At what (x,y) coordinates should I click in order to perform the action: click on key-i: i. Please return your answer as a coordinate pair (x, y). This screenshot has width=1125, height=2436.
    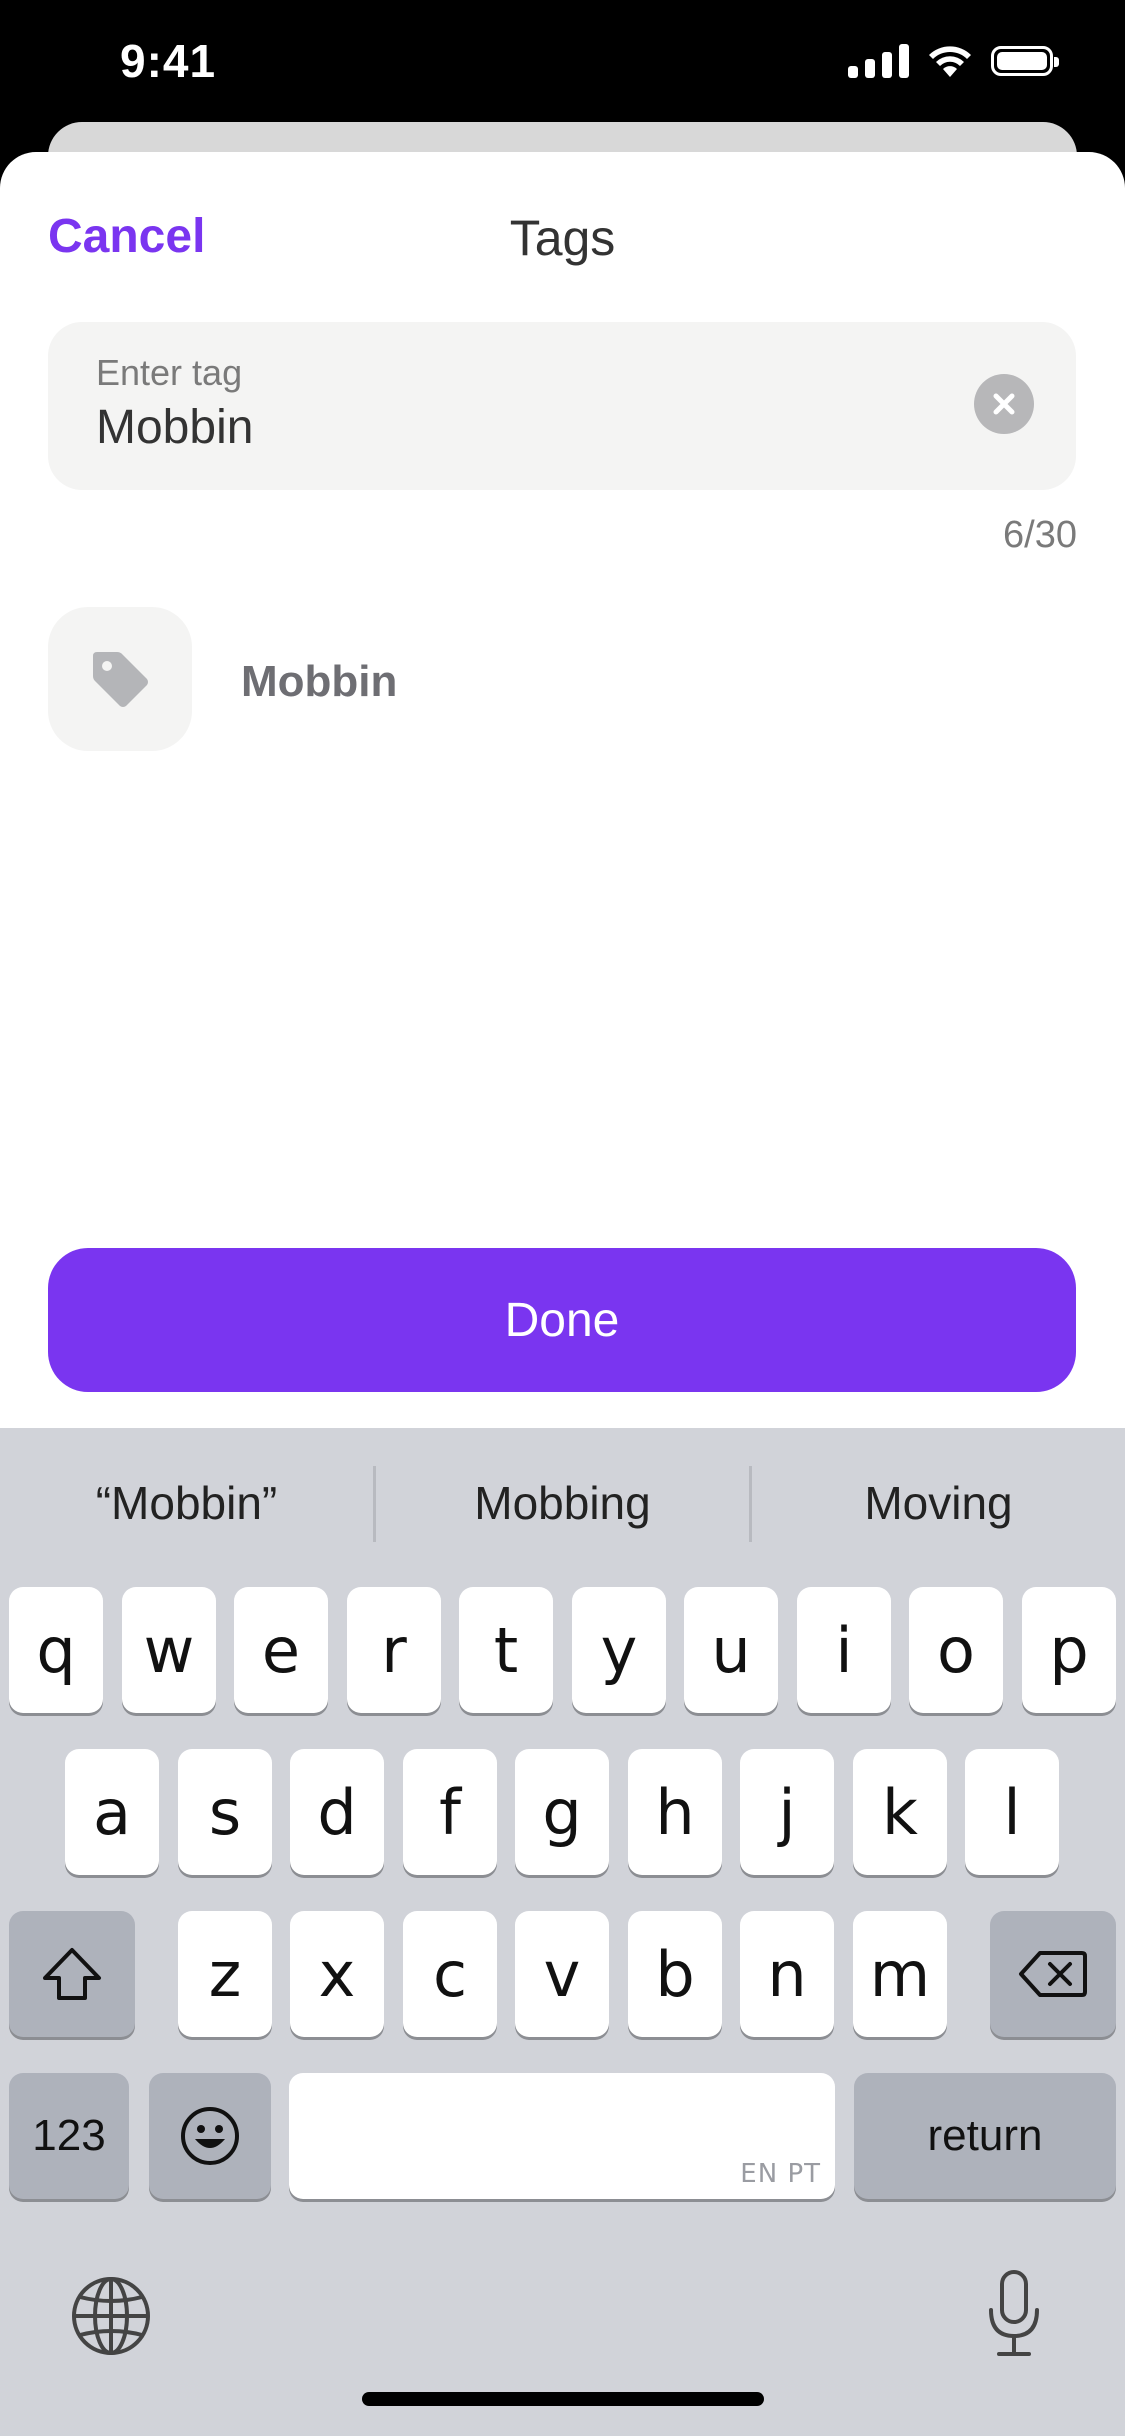
    Looking at the image, I should click on (844, 1650).